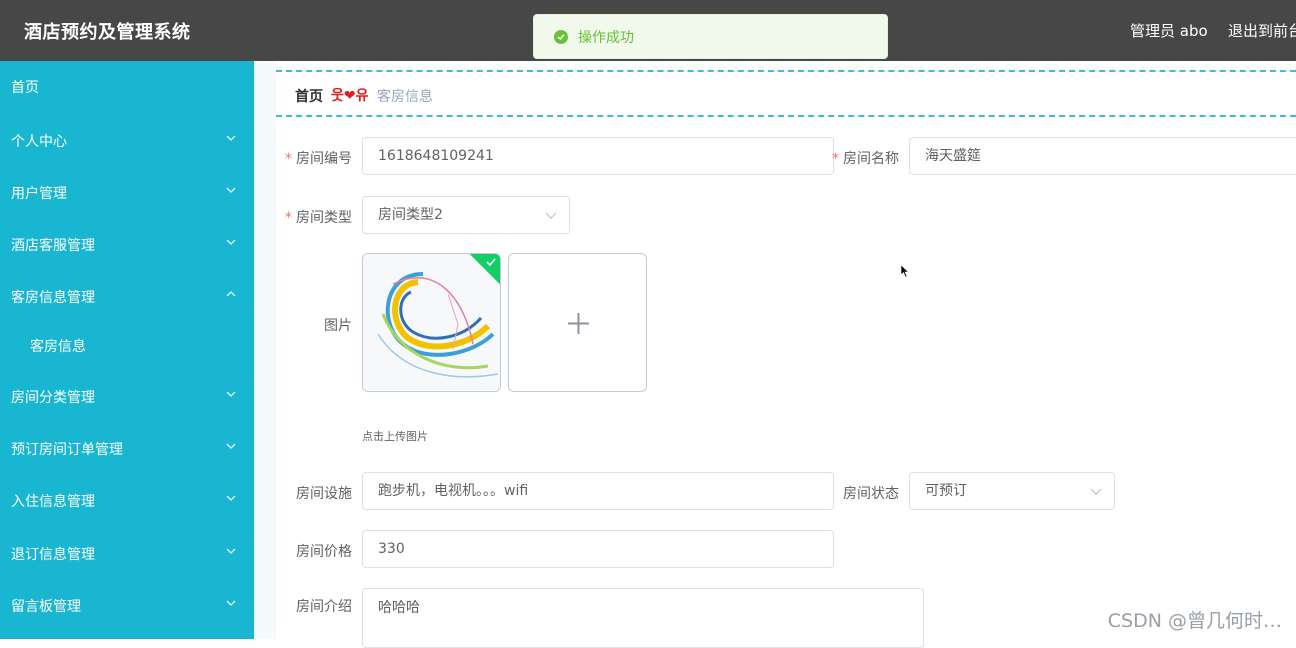  I want to click on success-toast: 操作成功, so click(710, 36).